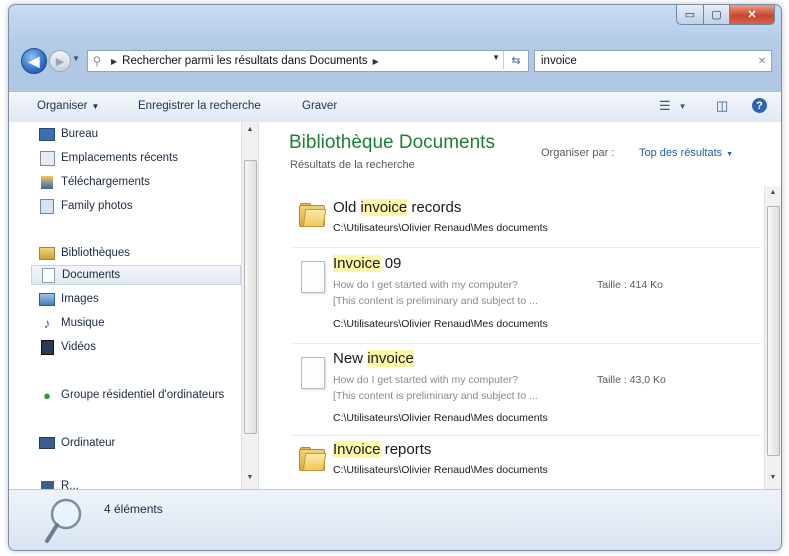  What do you see at coordinates (496, 57) in the screenshot?
I see `address-dropdown-icon: ▼` at bounding box center [496, 57].